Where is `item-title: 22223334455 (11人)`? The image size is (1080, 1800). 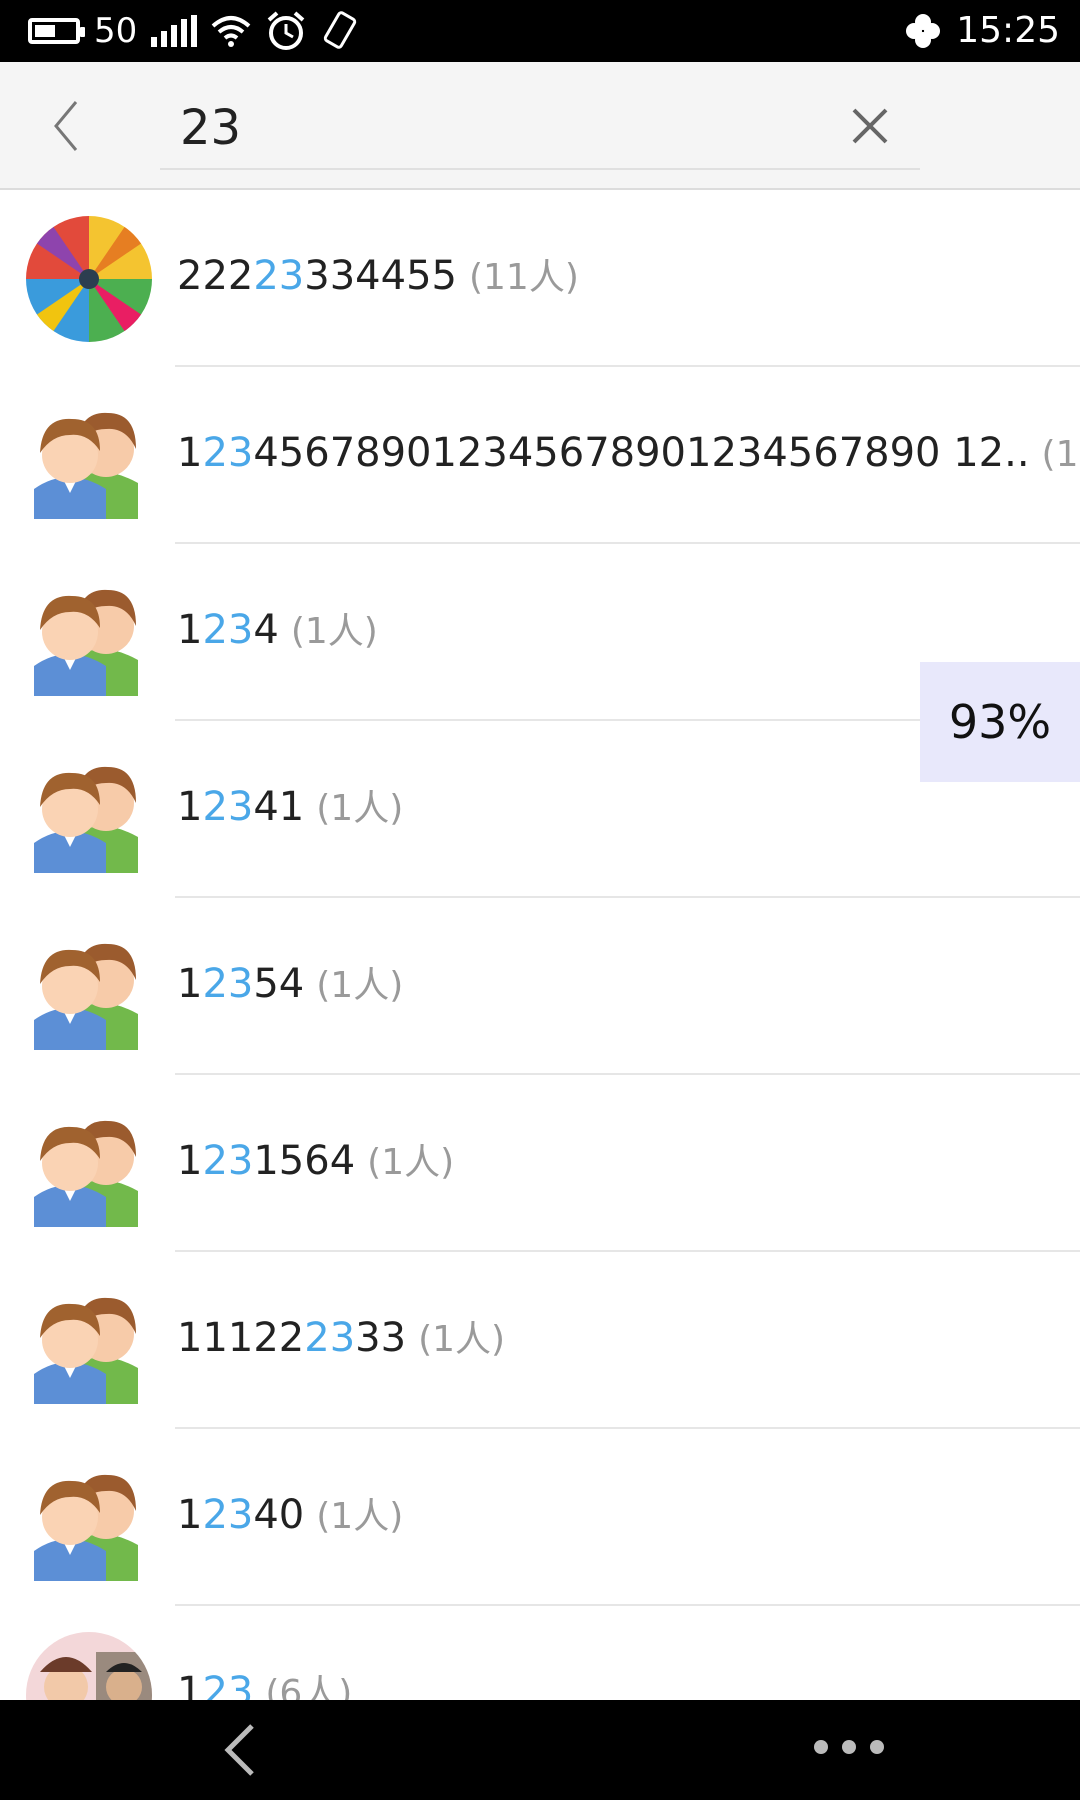 item-title: 22223334455 (11人) is located at coordinates (378, 274).